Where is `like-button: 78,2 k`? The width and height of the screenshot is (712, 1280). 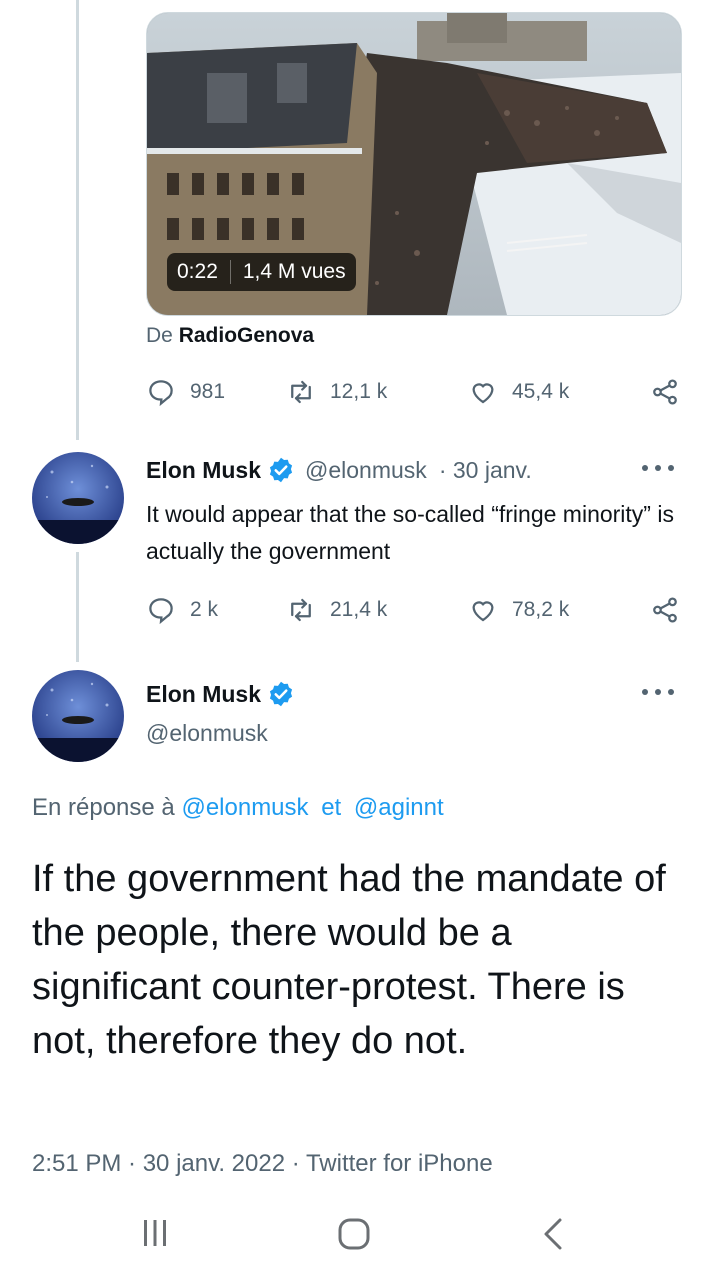
like-button: 78,2 k is located at coordinates (518, 610).